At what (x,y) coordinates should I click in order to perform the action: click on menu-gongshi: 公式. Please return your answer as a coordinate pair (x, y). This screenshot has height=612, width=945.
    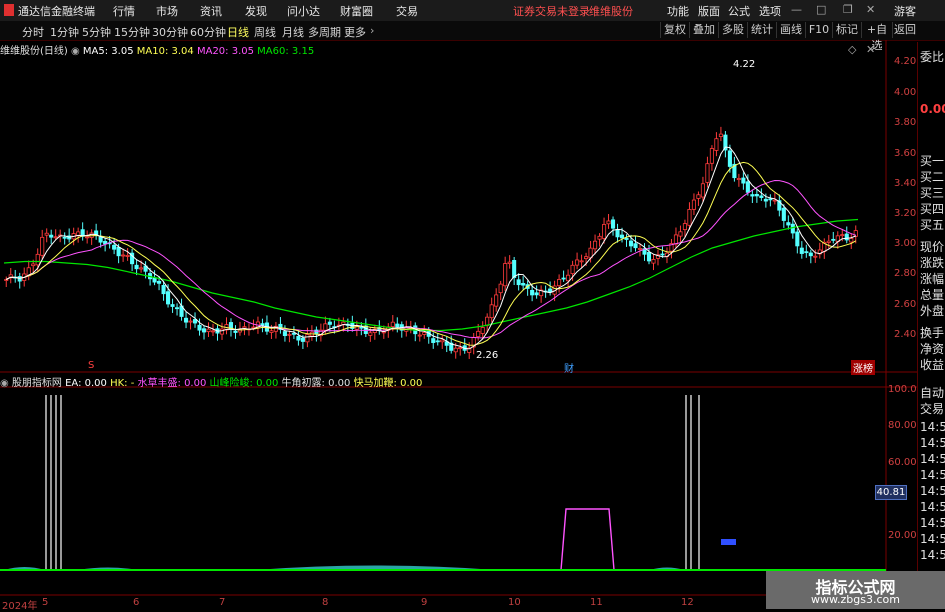
    Looking at the image, I should click on (739, 11).